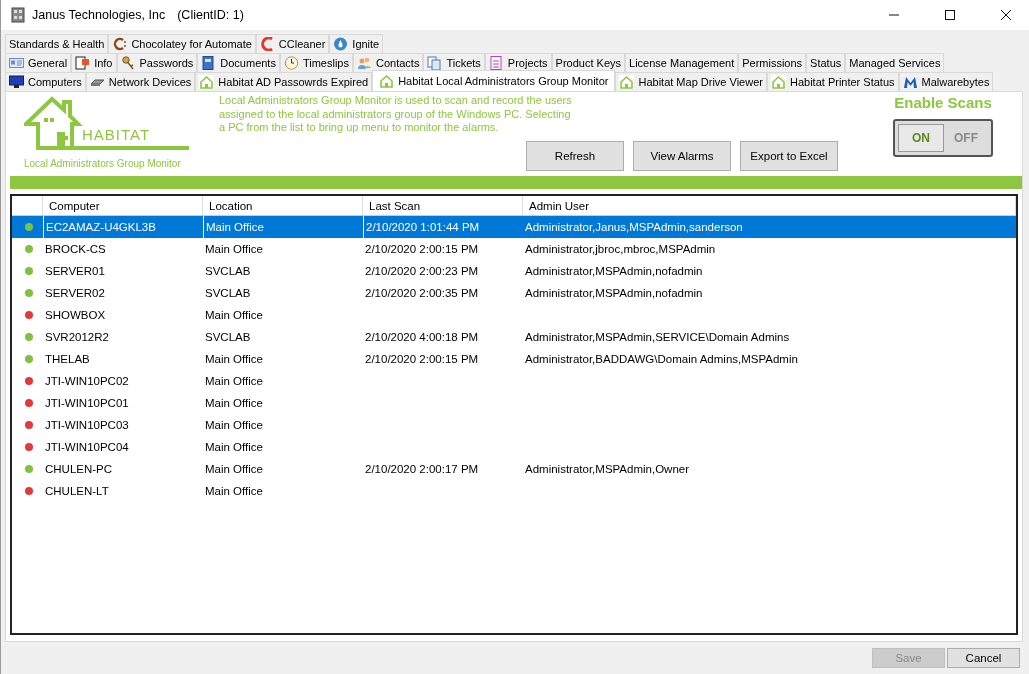  What do you see at coordinates (396, 114) in the screenshot?
I see `description: Local Administrators Group Monitor is used to scan and record the users assigned to the local administrators group of the Windows PC. Selecting a PC from the list to bring up menu to monitor the alarms.` at bounding box center [396, 114].